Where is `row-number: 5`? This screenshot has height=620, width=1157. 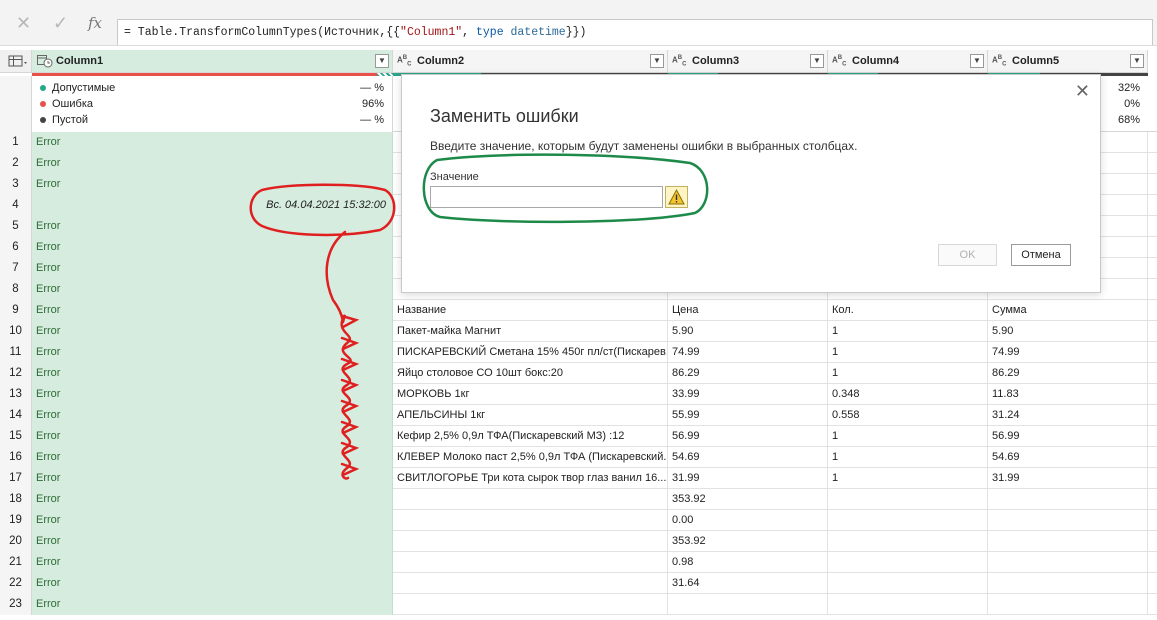
row-number: 5 is located at coordinates (16, 226).